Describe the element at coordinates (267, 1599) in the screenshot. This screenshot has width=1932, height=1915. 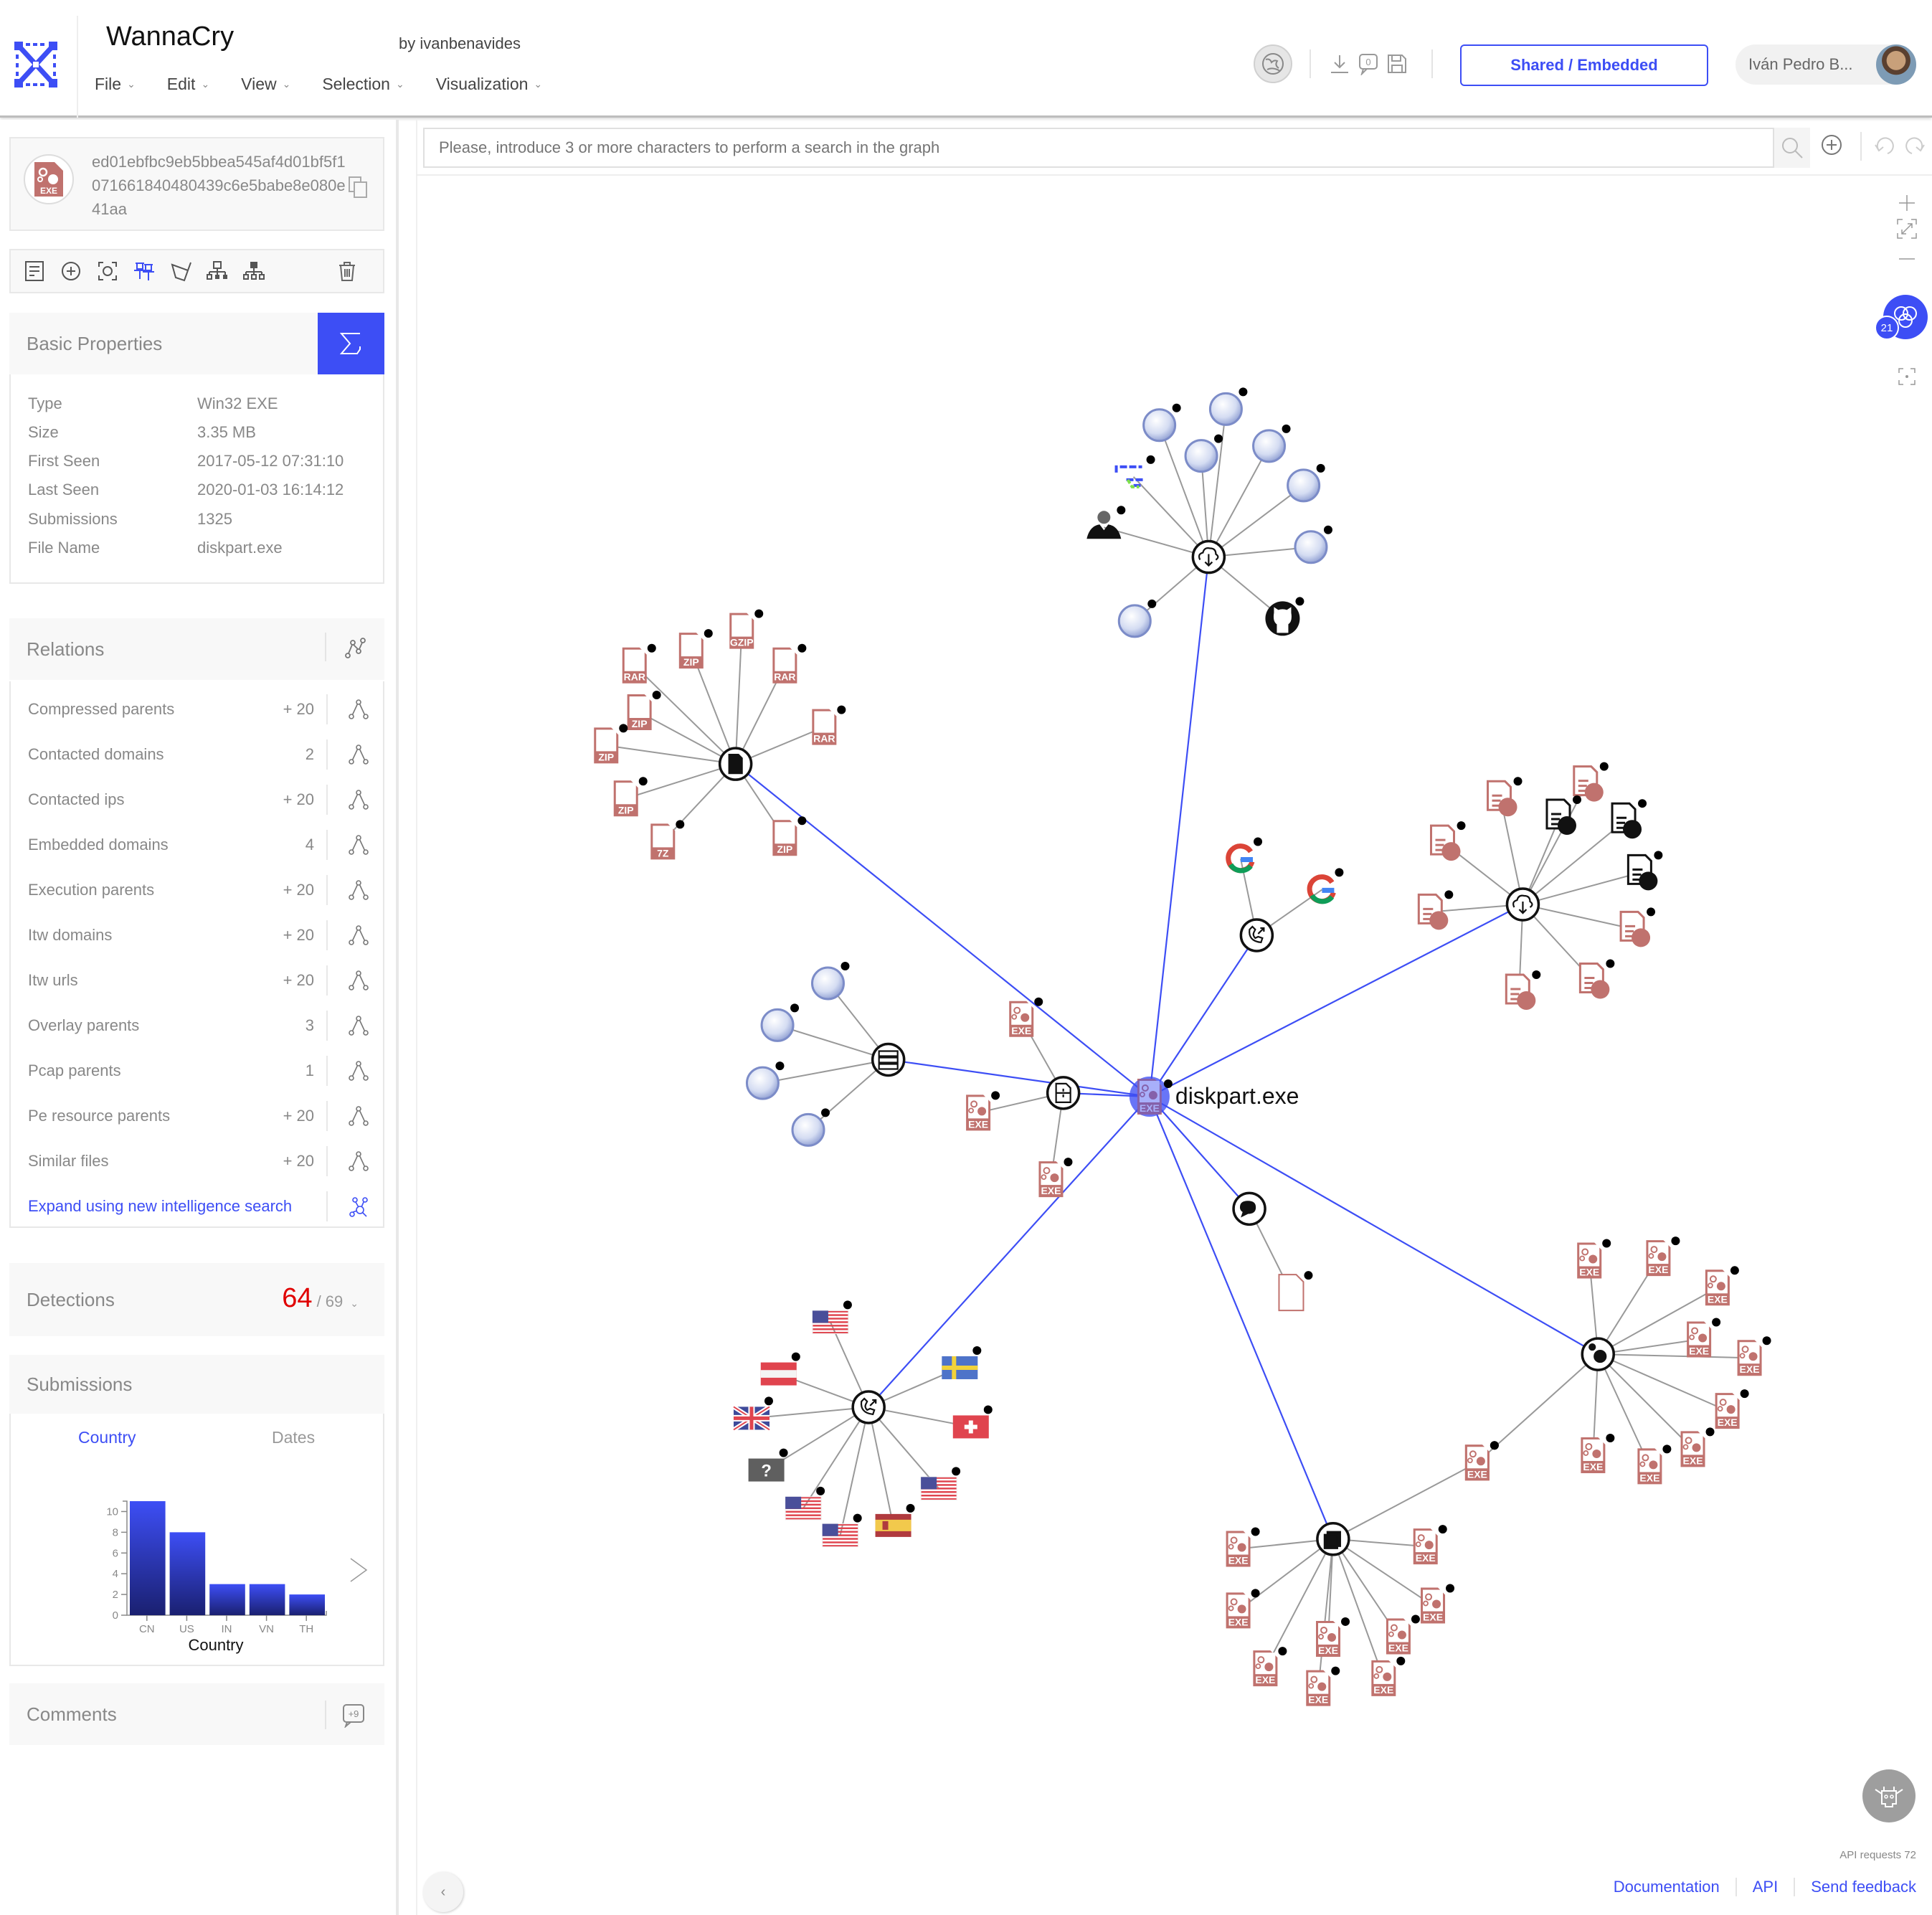
I see `chart-bar-VN` at that location.